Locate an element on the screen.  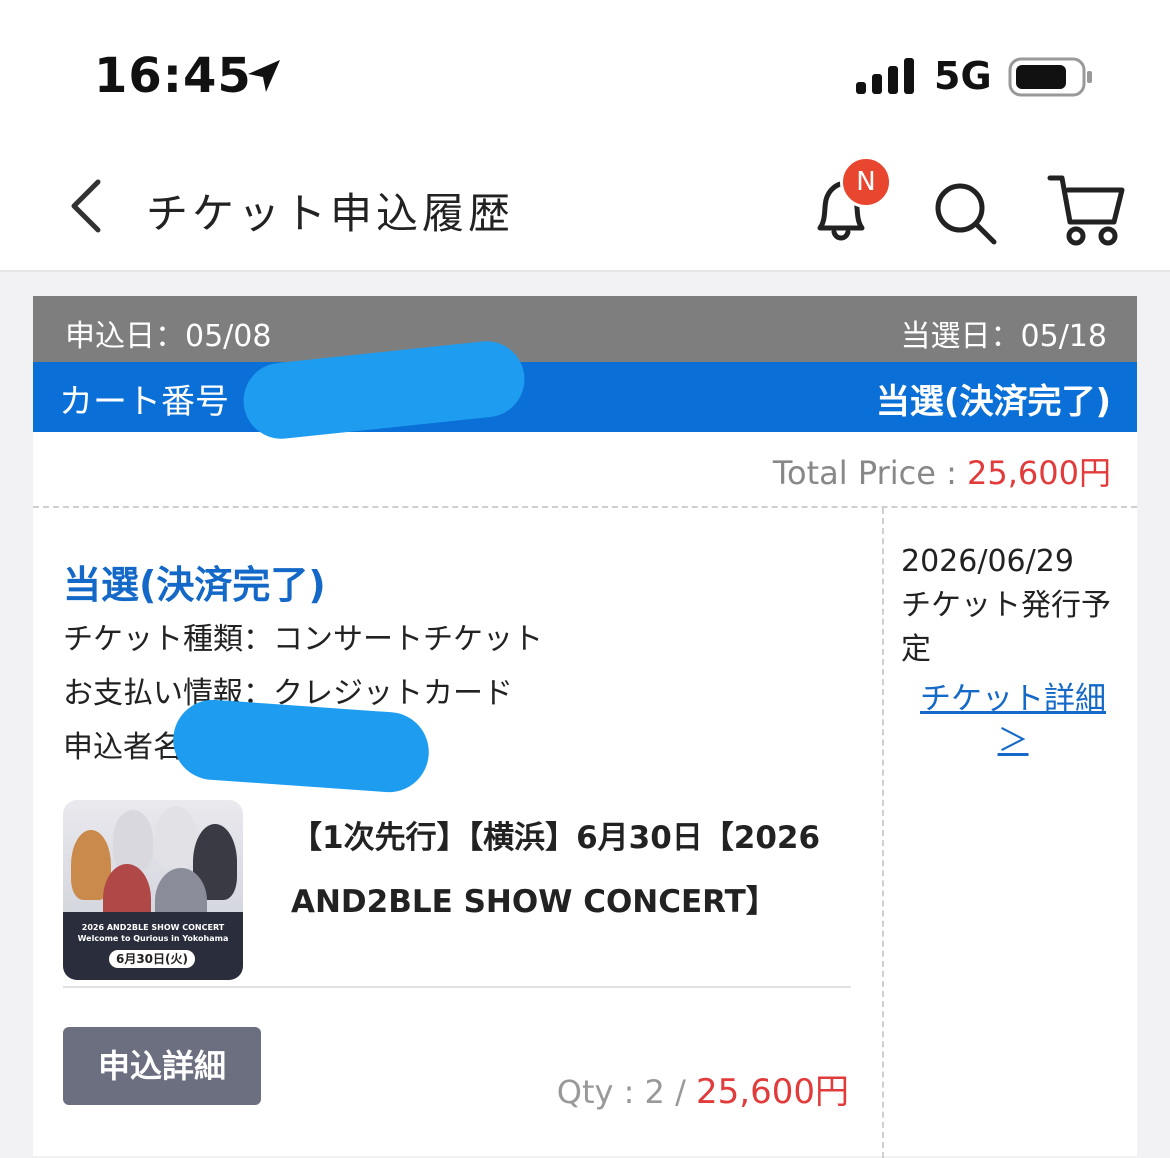
issue-date: 2026/06/29 is located at coordinates (987, 561).